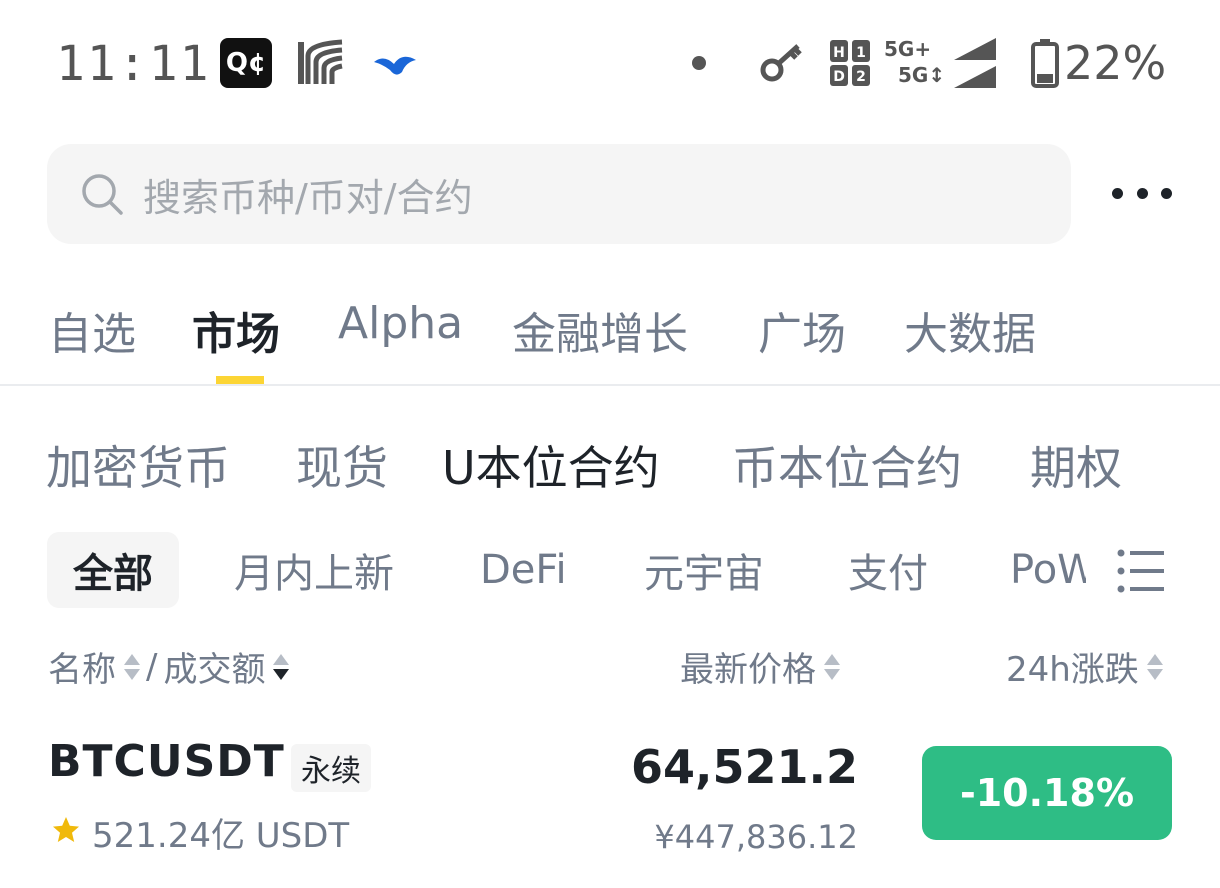 Image resolution: width=1220 pixels, height=888 pixels. I want to click on search-icon, so click(102, 194).